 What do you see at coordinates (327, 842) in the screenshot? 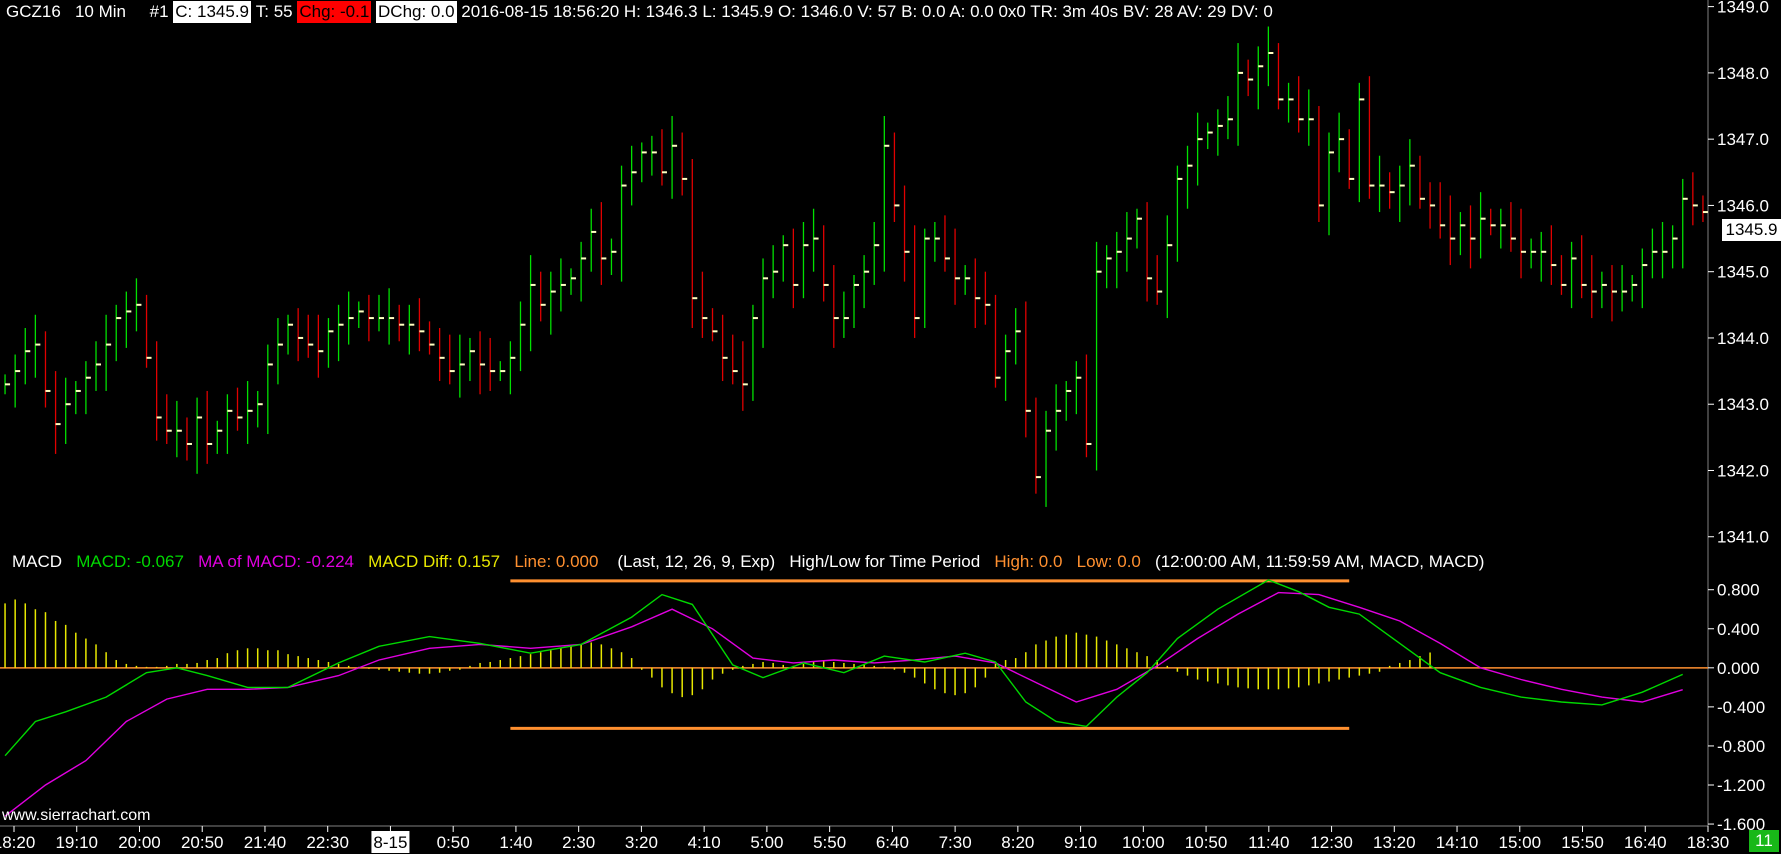
I see `x-tick-label: 22:30` at bounding box center [327, 842].